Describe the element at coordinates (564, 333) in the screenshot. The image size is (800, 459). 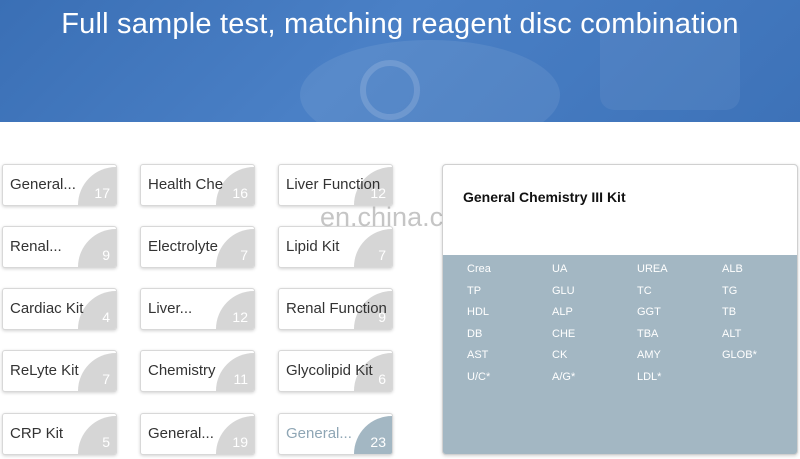
I see `test-item: CHE` at that location.